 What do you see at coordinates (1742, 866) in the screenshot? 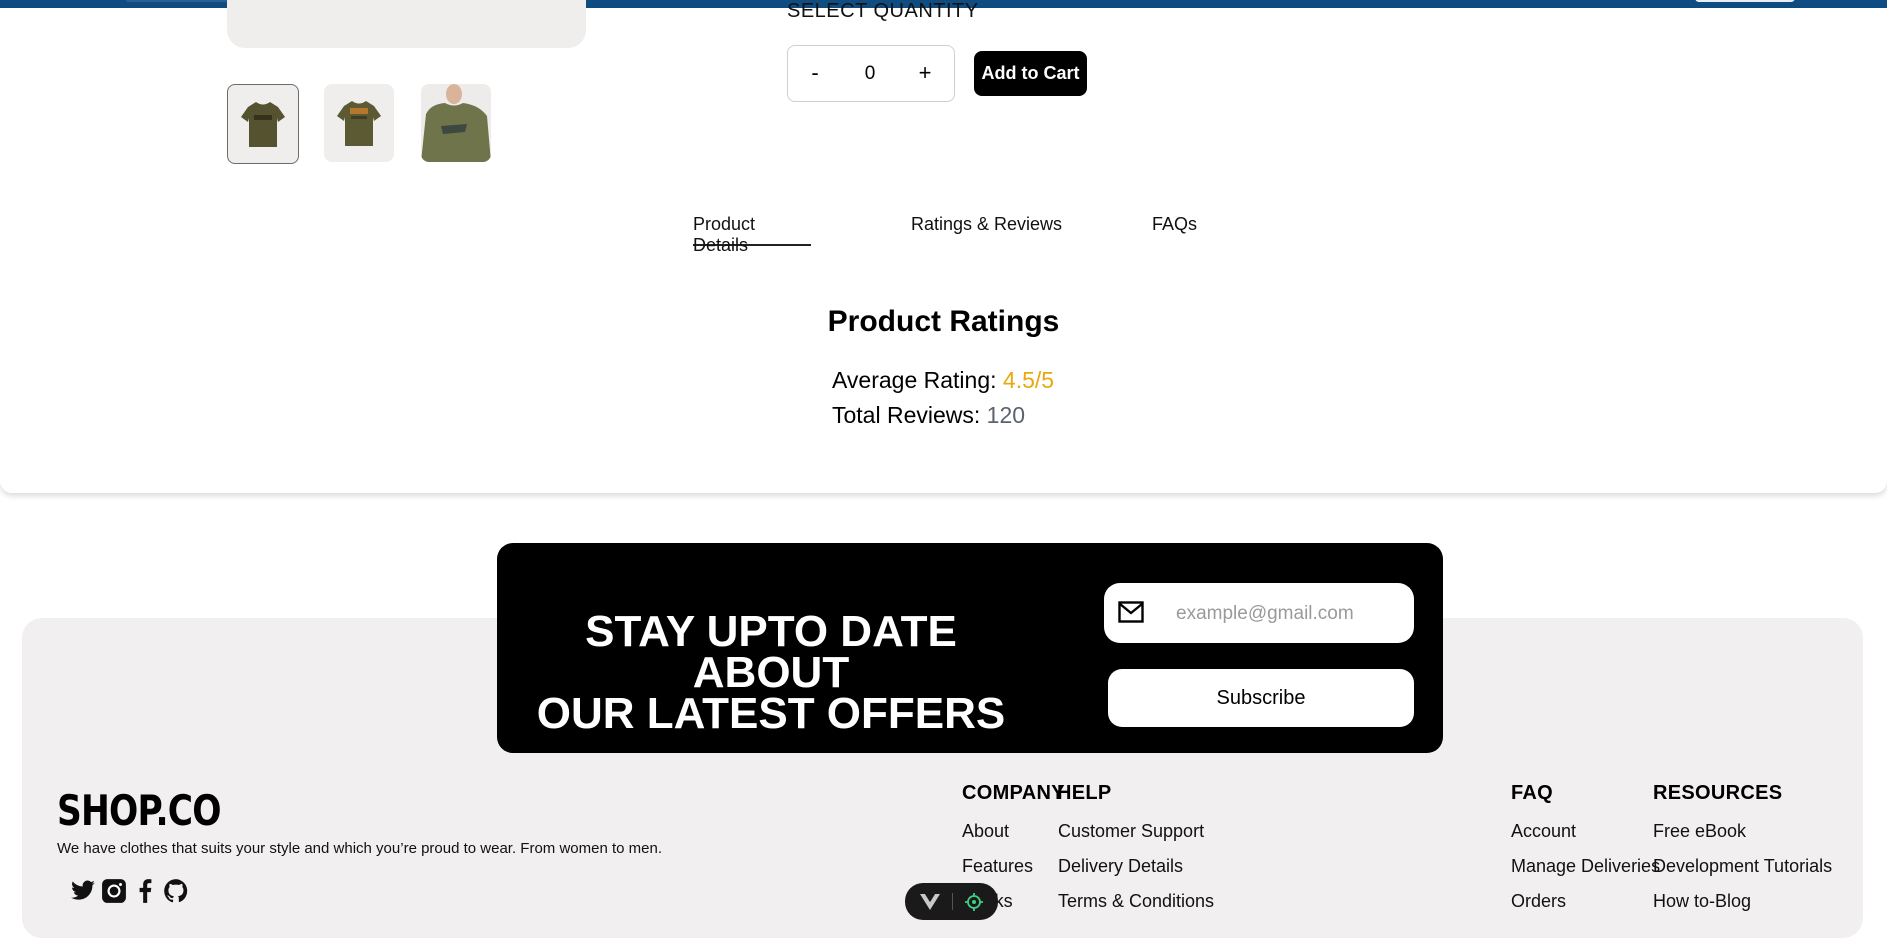
I see `footer-link-development-tutorials: Development Tutorials` at bounding box center [1742, 866].